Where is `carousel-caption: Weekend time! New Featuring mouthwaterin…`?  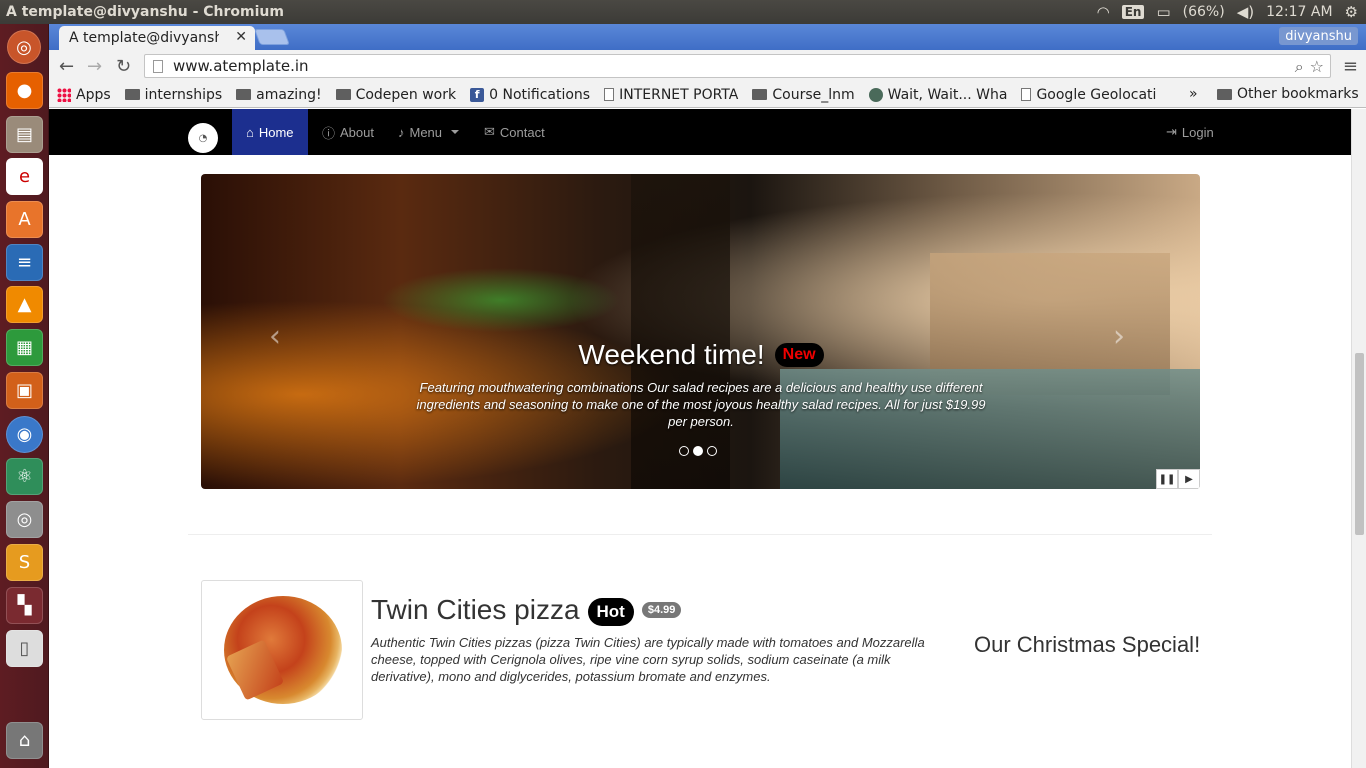
carousel-caption: Weekend time! New Featuring mouthwaterin… is located at coordinates (701, 384).